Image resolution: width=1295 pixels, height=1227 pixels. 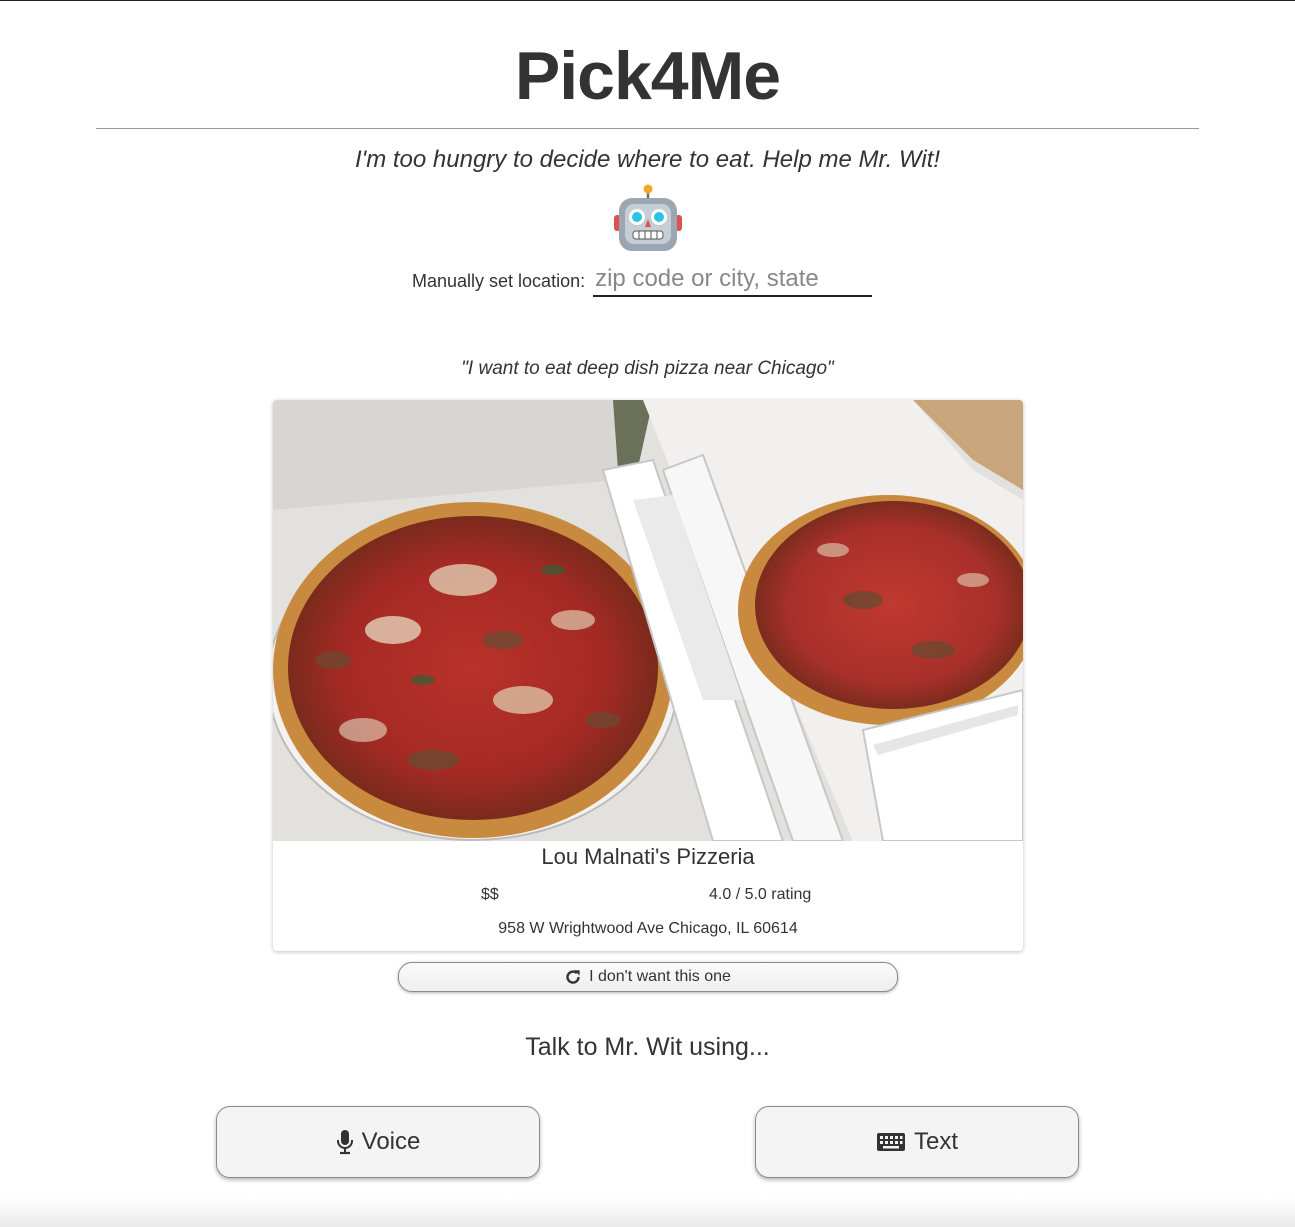 What do you see at coordinates (648, 928) in the screenshot?
I see `restaurant-address: 958 W Wrightwood Ave Chicago, IL 60614` at bounding box center [648, 928].